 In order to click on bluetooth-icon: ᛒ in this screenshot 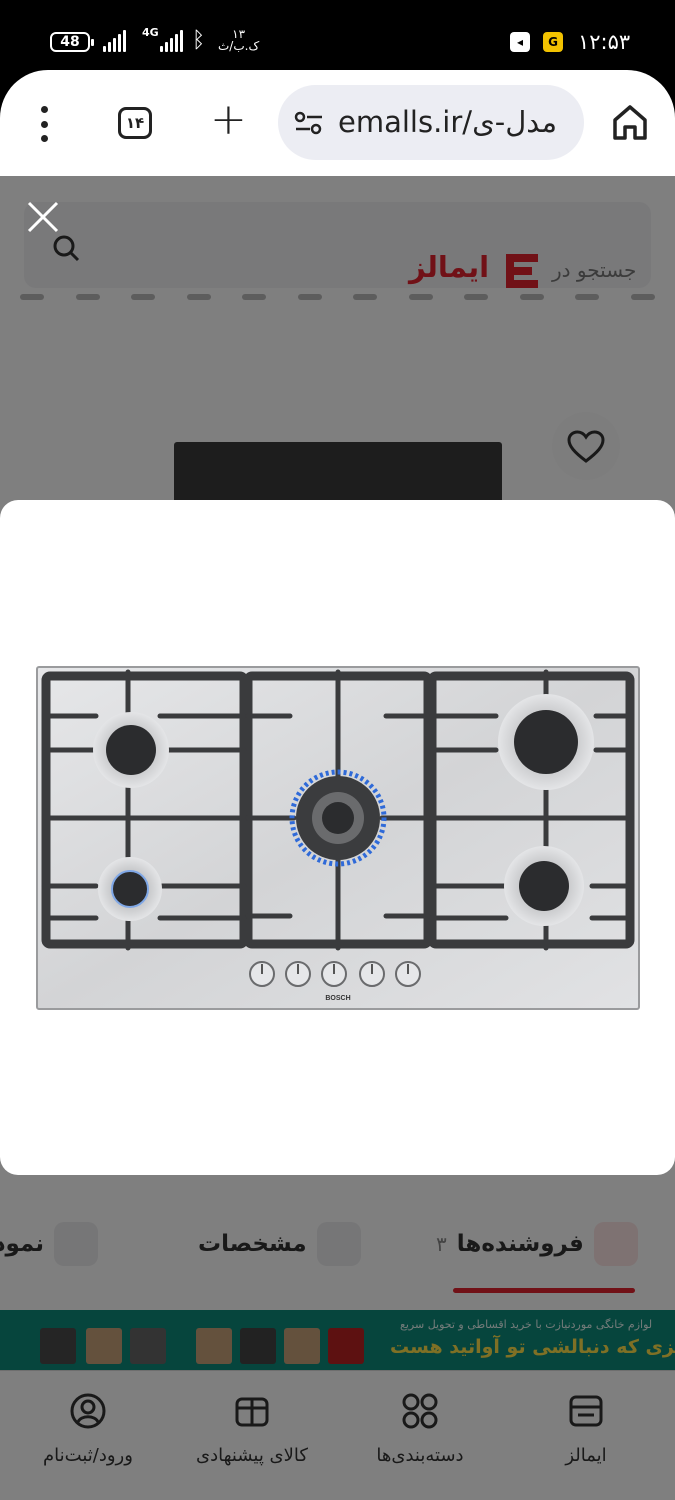, I will do `click(199, 40)`.